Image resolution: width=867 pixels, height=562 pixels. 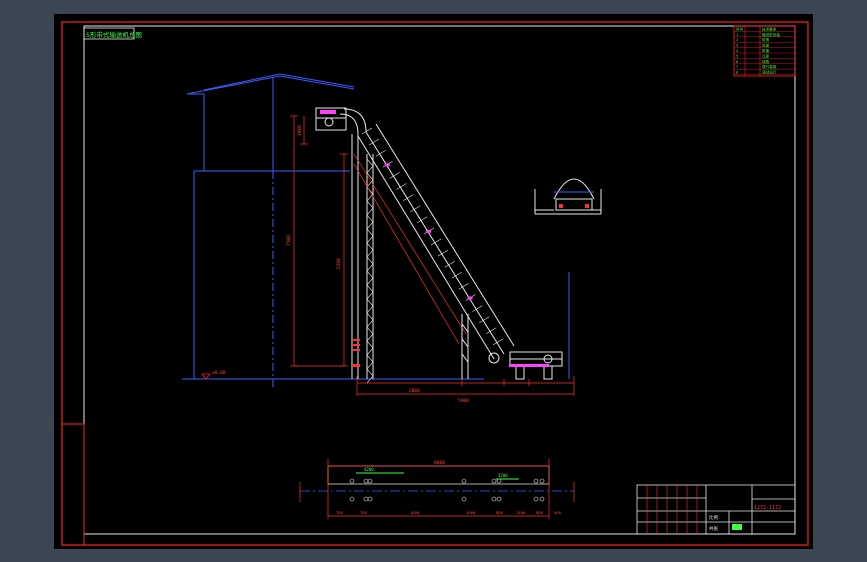 I want to click on req-row-text: 输送机安装, so click(x=771, y=34).